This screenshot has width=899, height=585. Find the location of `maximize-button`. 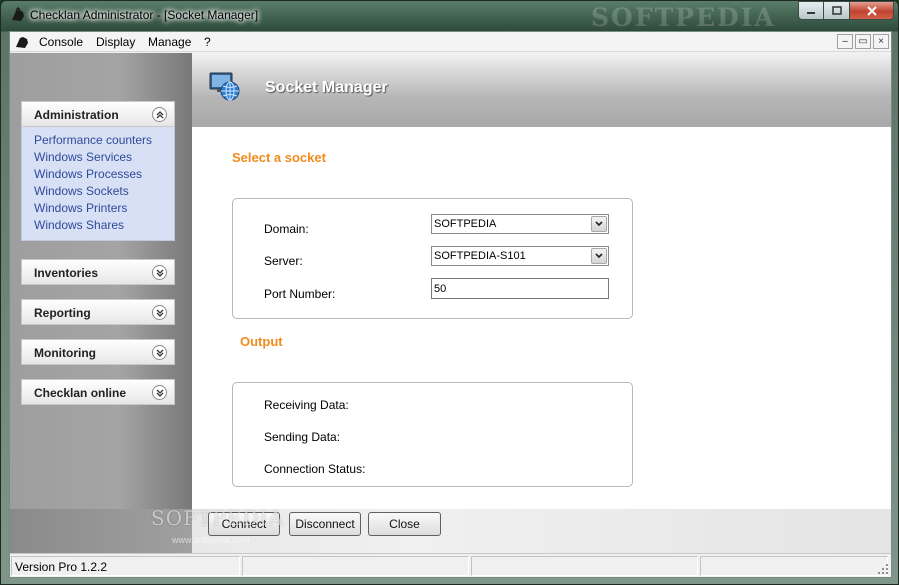

maximize-button is located at coordinates (837, 10).